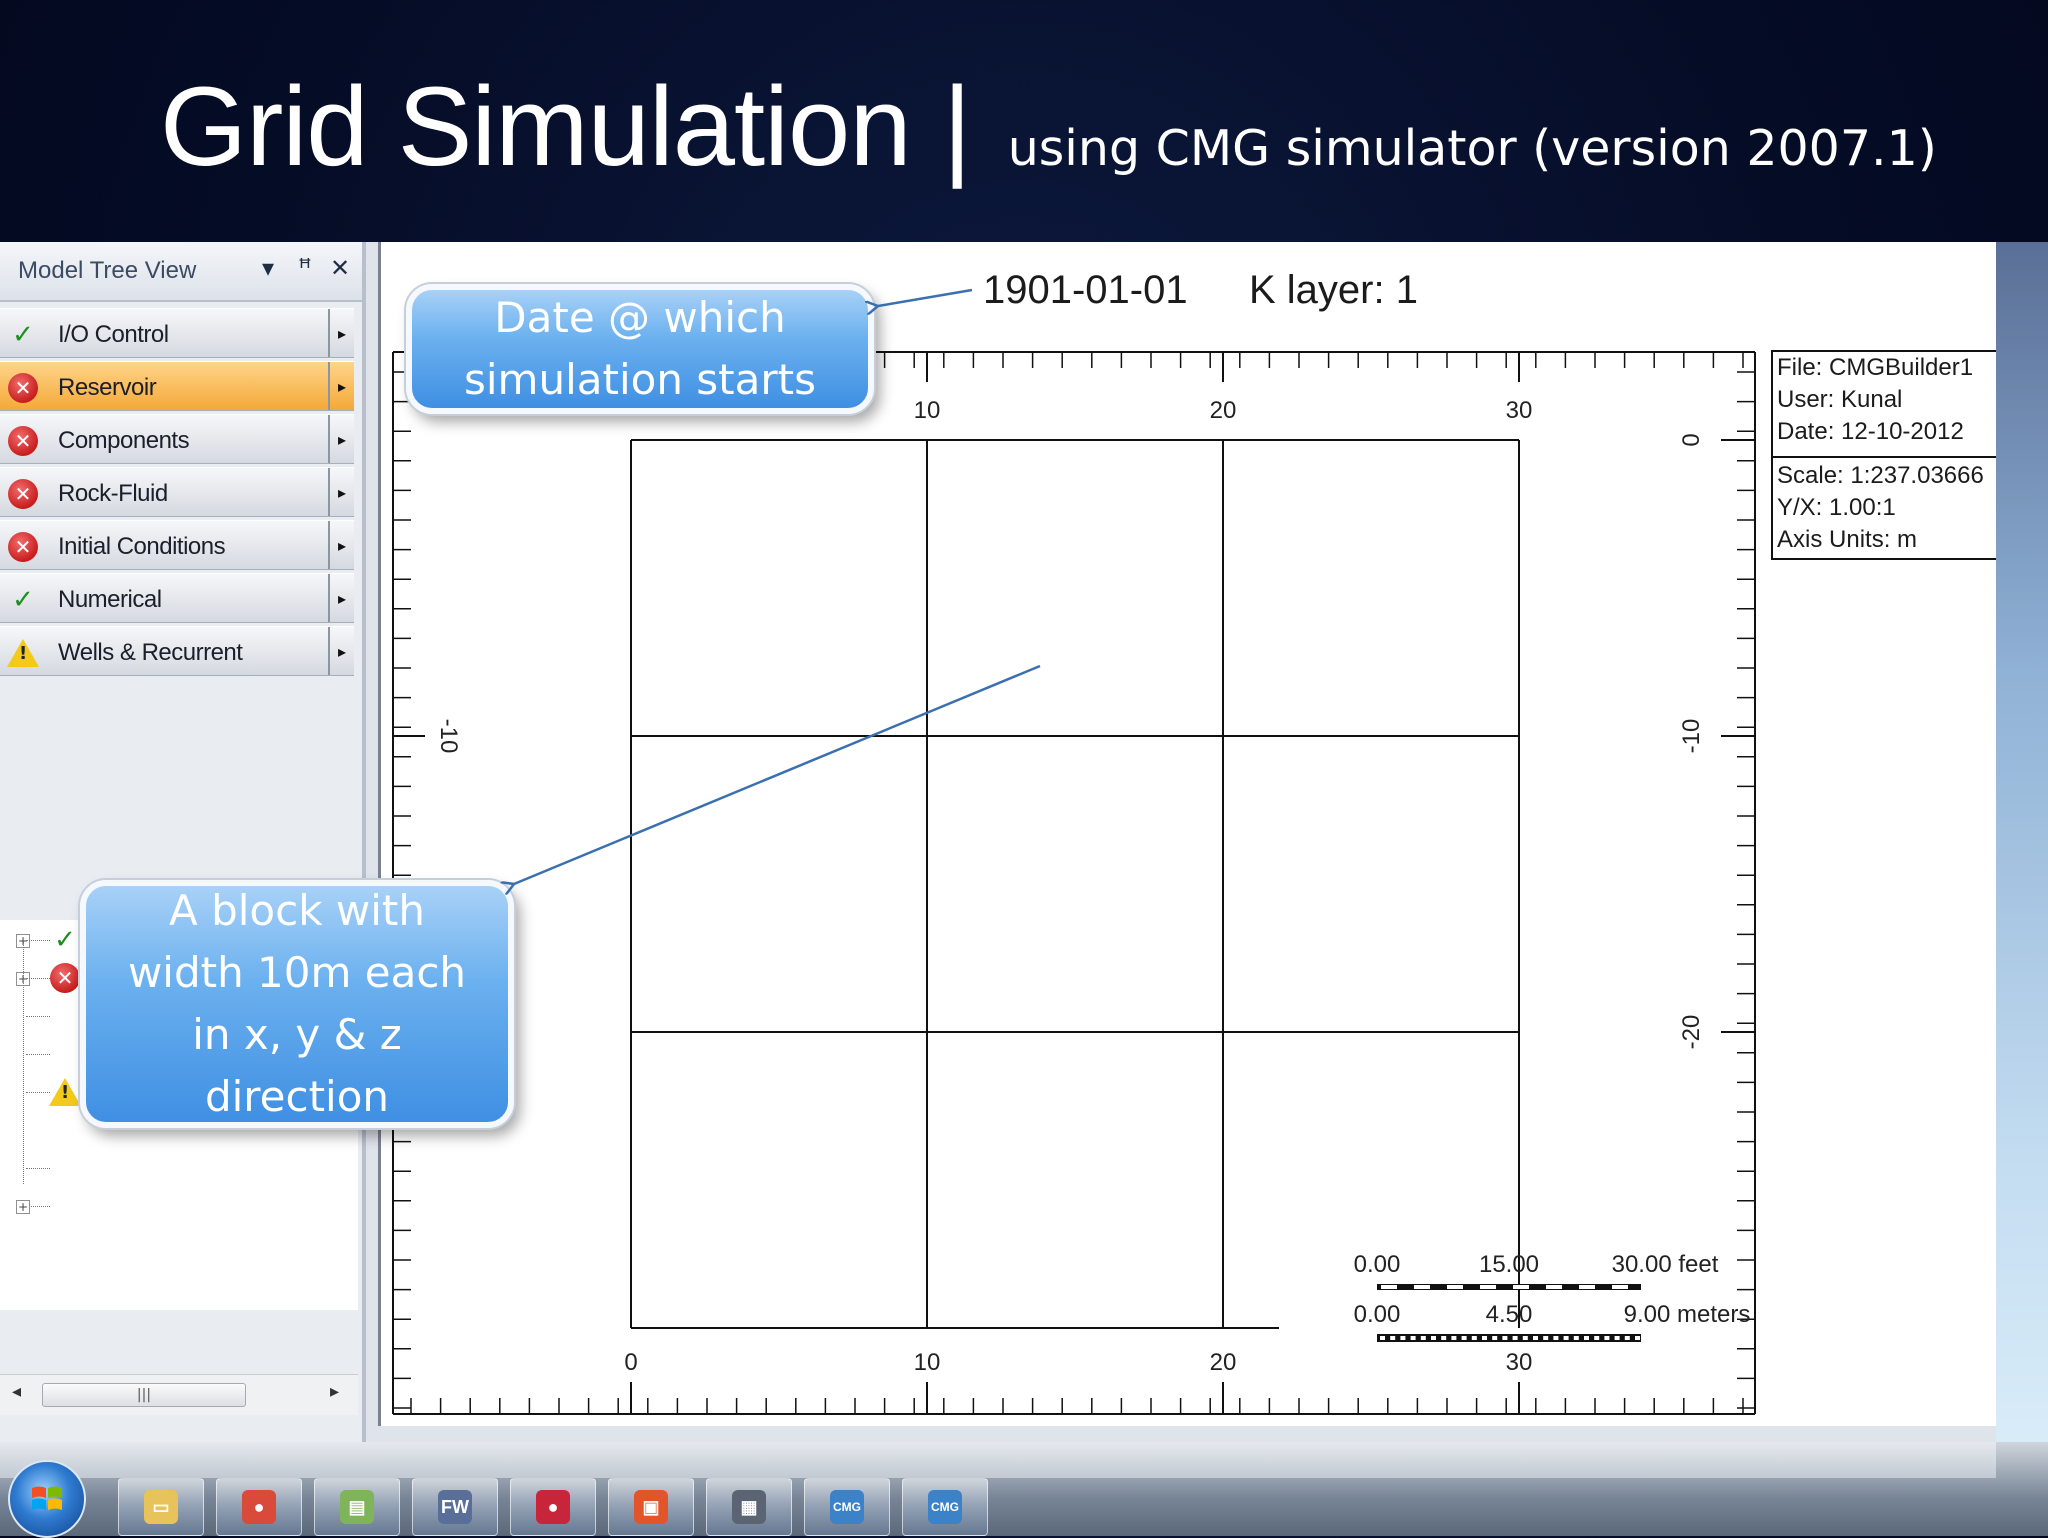 This screenshot has width=2048, height=1538. I want to click on nav-button-label: Reservoir, so click(107, 387).